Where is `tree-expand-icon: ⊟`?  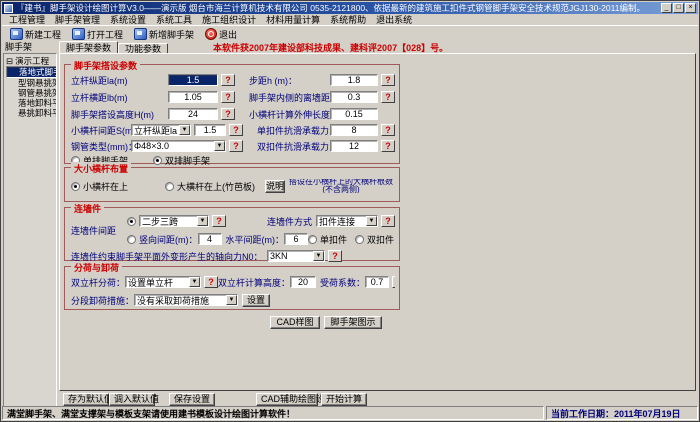 tree-expand-icon: ⊟ is located at coordinates (9, 61).